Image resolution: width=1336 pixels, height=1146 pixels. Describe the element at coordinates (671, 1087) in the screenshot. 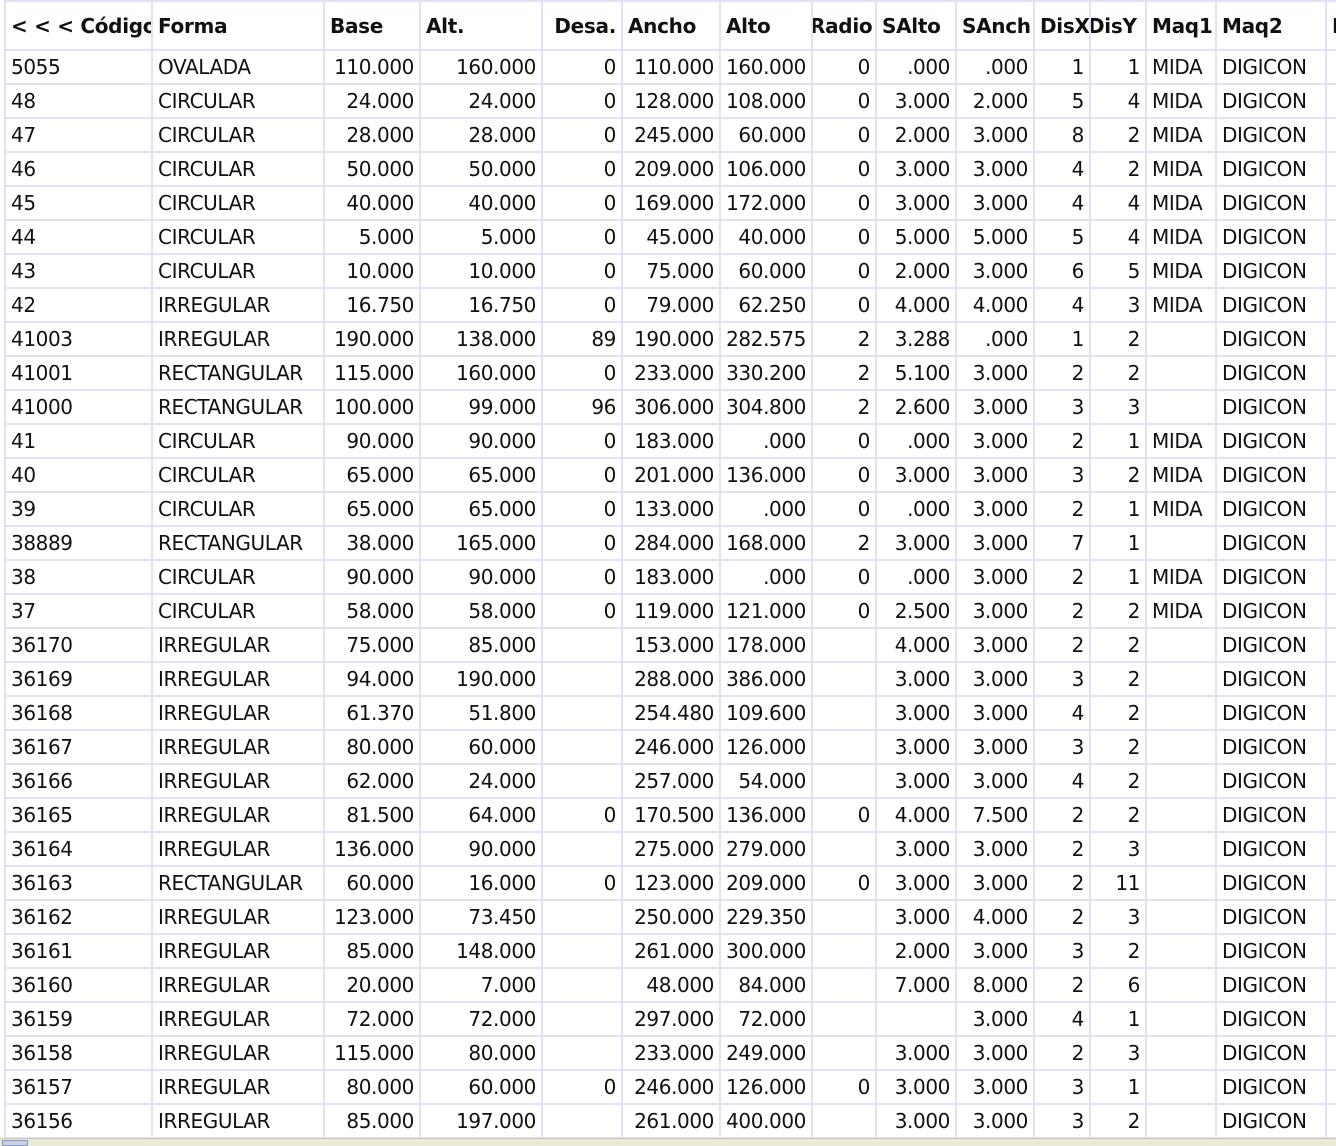

I see `cell-ancho: 246.000` at that location.